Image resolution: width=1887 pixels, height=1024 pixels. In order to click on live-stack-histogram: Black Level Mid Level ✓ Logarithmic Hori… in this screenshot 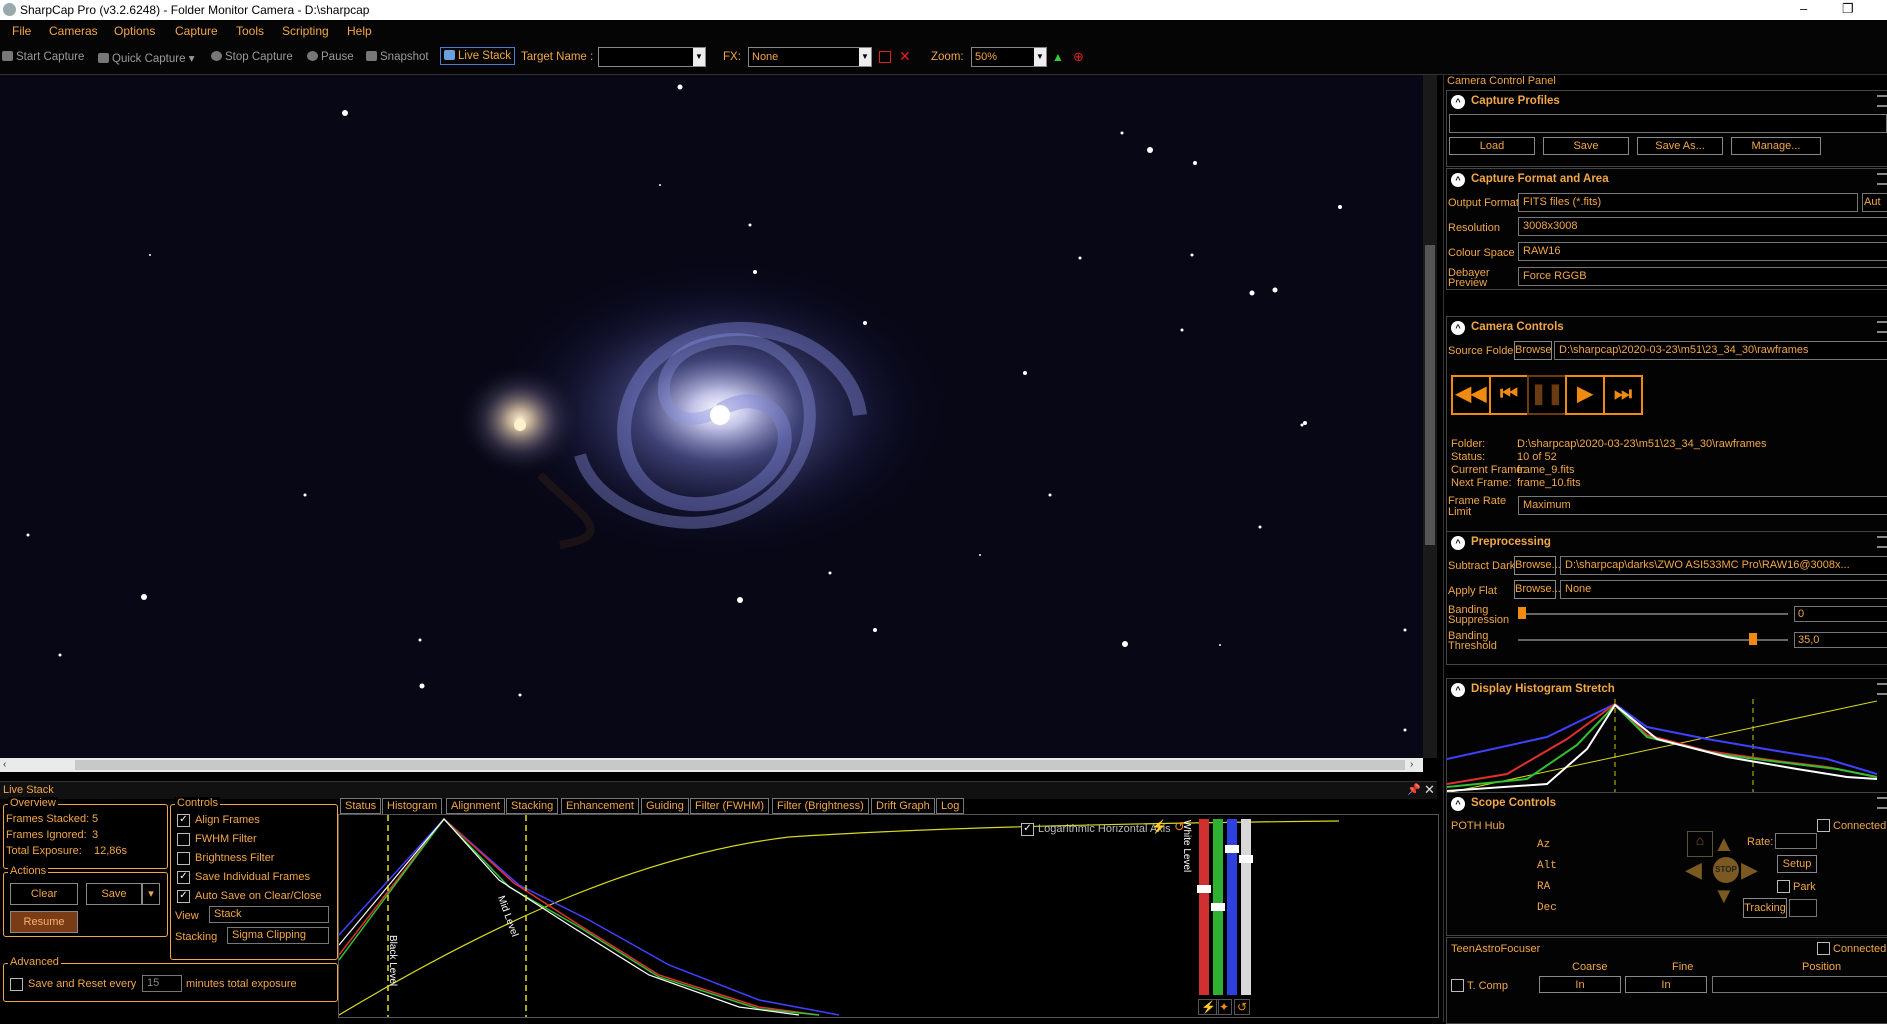, I will do `click(888, 916)`.